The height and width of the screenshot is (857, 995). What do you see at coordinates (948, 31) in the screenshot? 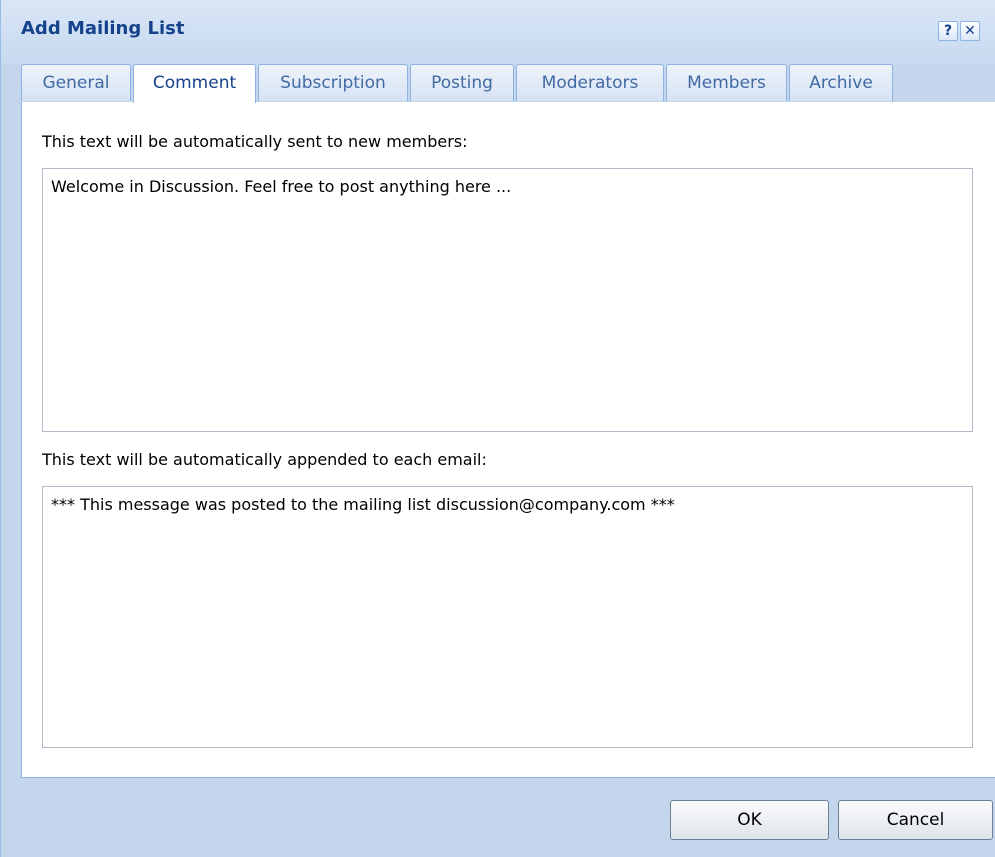
I see `help-icon: ?` at bounding box center [948, 31].